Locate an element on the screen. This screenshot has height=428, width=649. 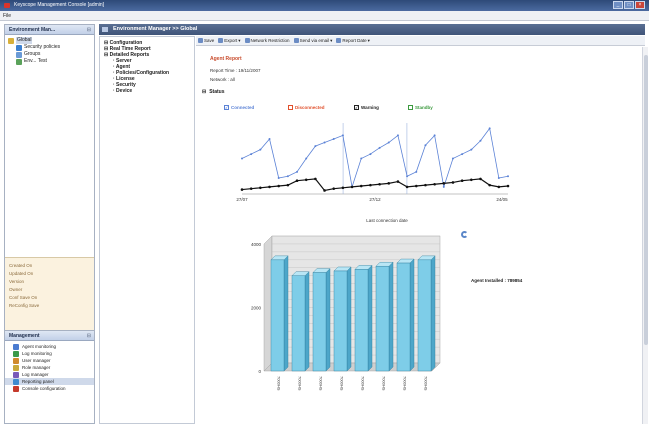
tree-node: Global is located at coordinates (49, 40).